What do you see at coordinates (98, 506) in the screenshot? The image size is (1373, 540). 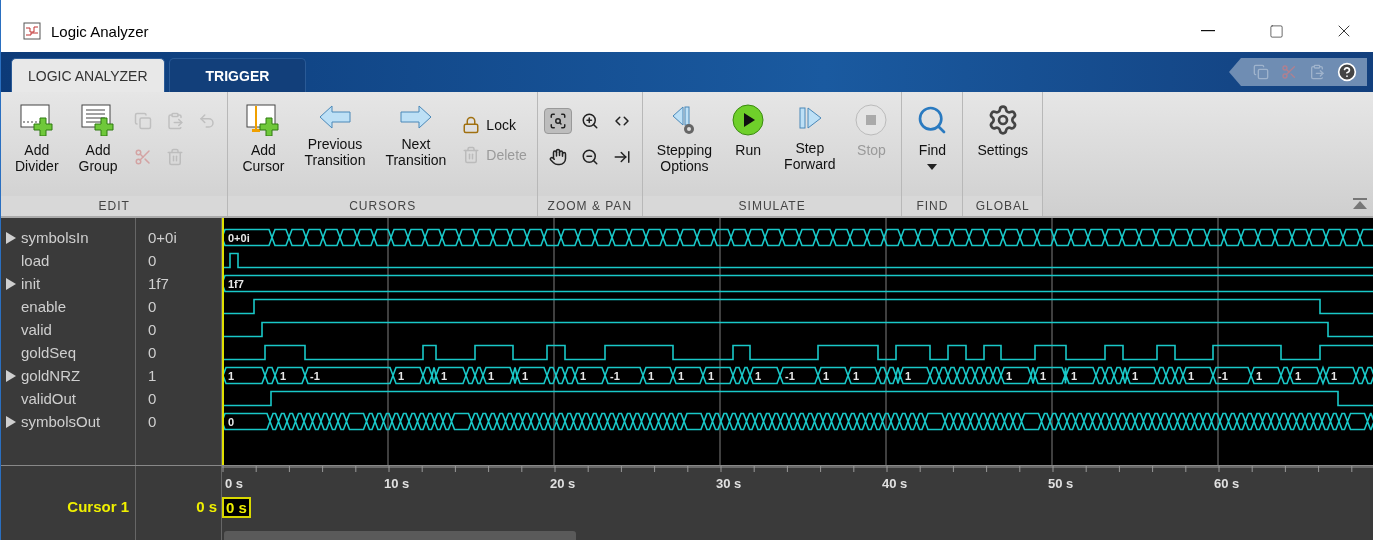 I see `cursor-name: Cursor 1` at bounding box center [98, 506].